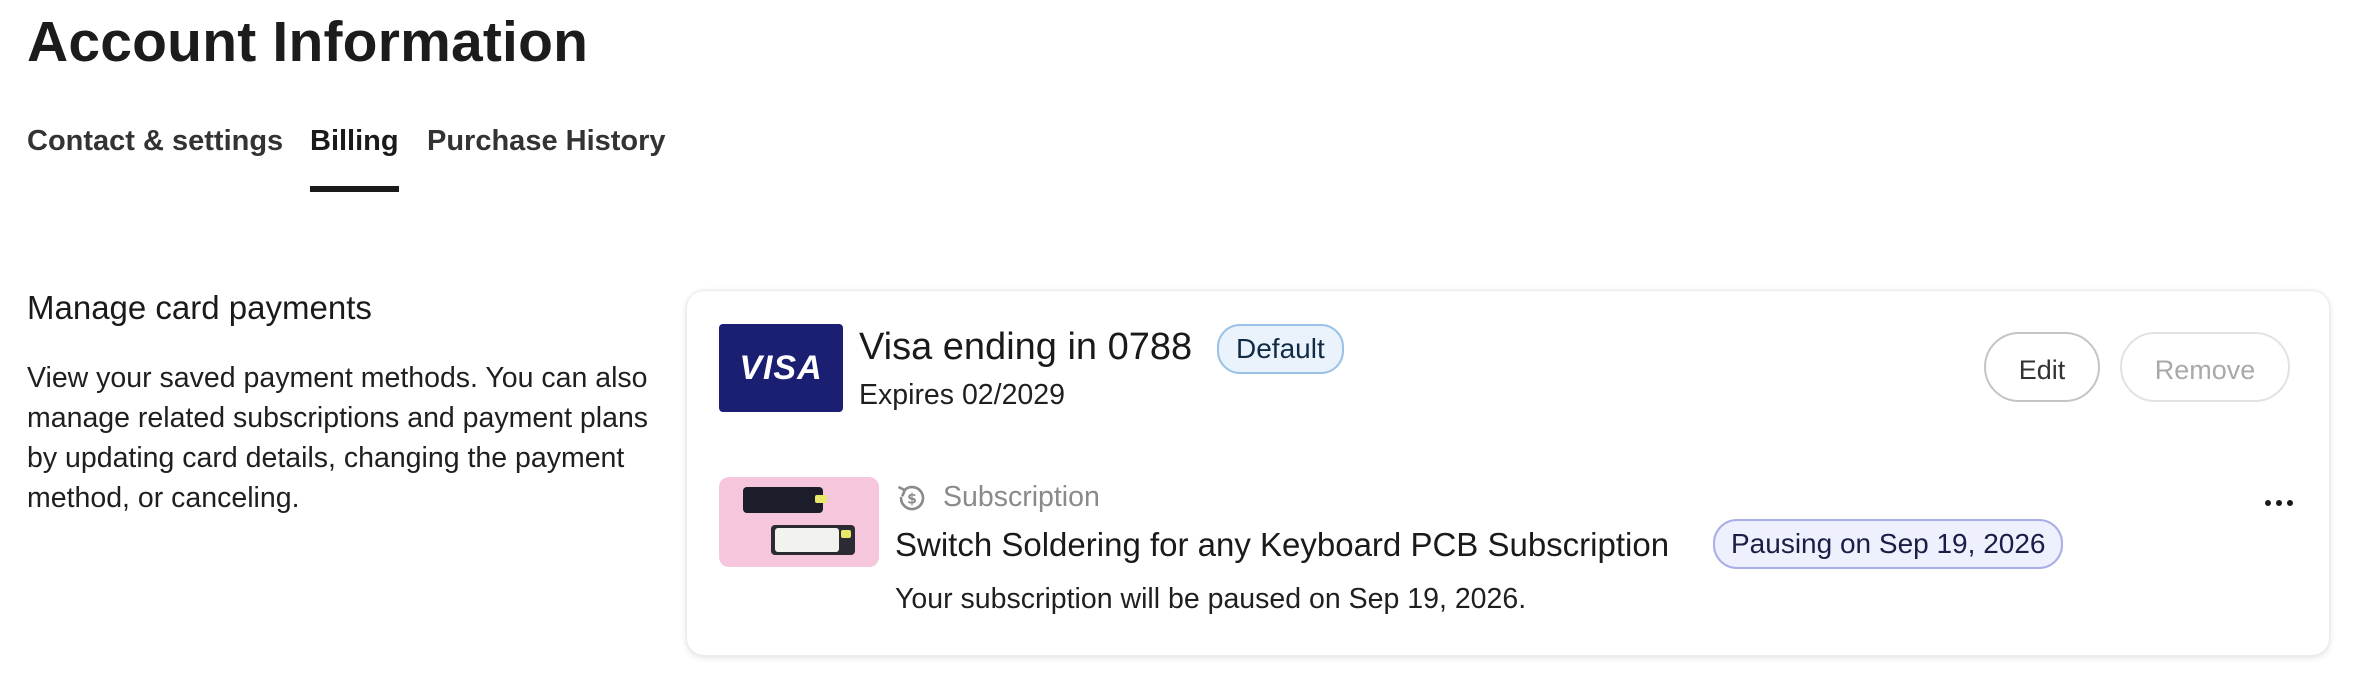  I want to click on pausing-status-badge: Pausing on Sep 19, 2026, so click(1888, 544).